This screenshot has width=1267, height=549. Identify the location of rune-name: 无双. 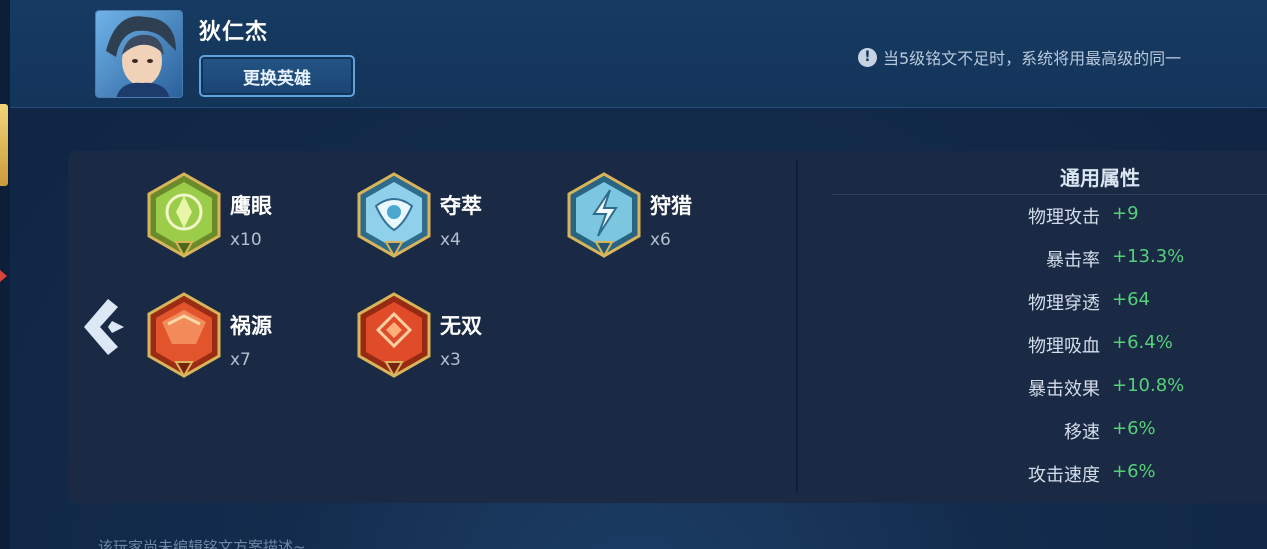
(461, 326).